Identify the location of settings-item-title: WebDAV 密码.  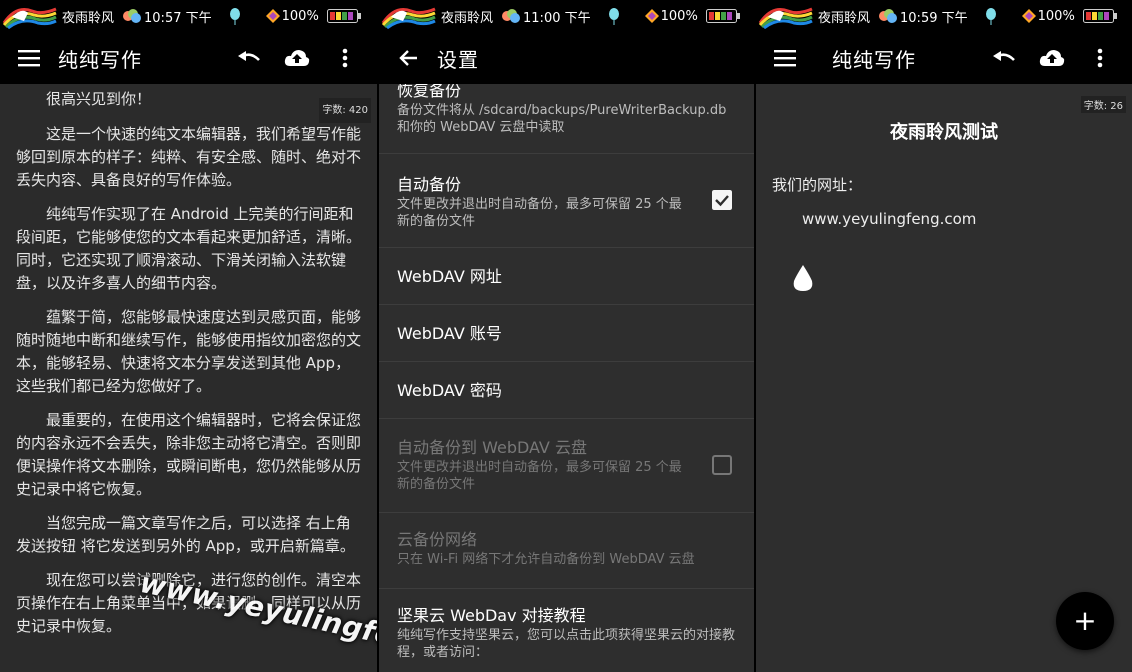
(449, 390).